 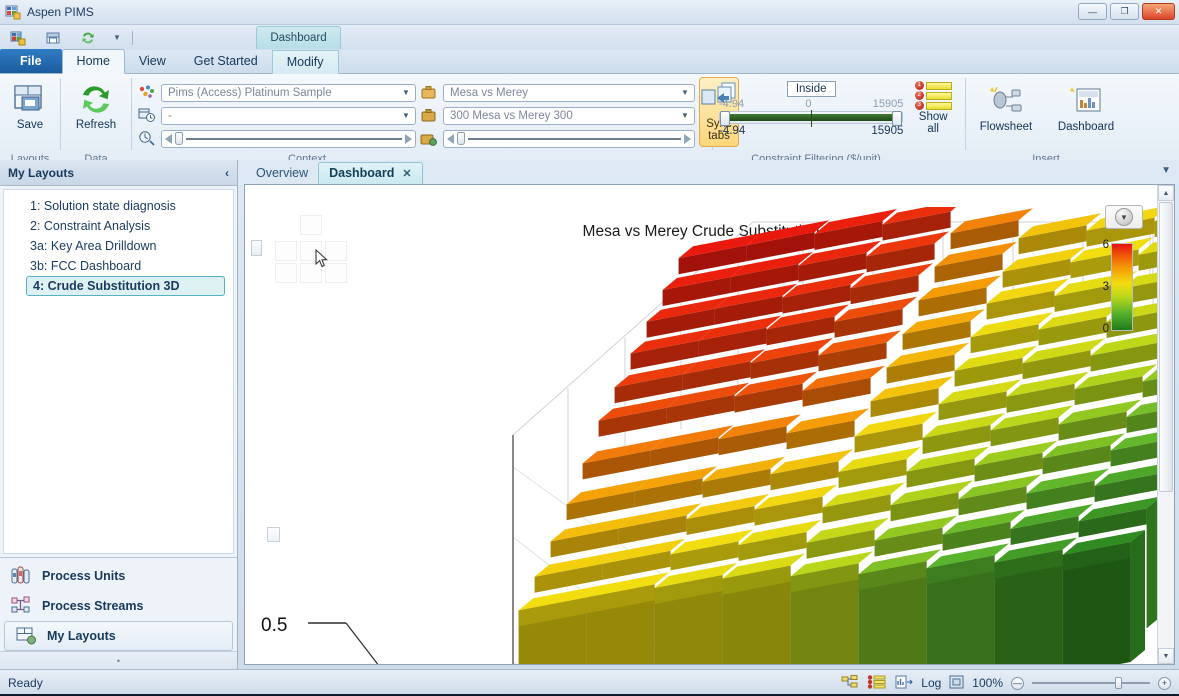 I want to click on filter-tick-mid: 0, so click(x=808, y=104).